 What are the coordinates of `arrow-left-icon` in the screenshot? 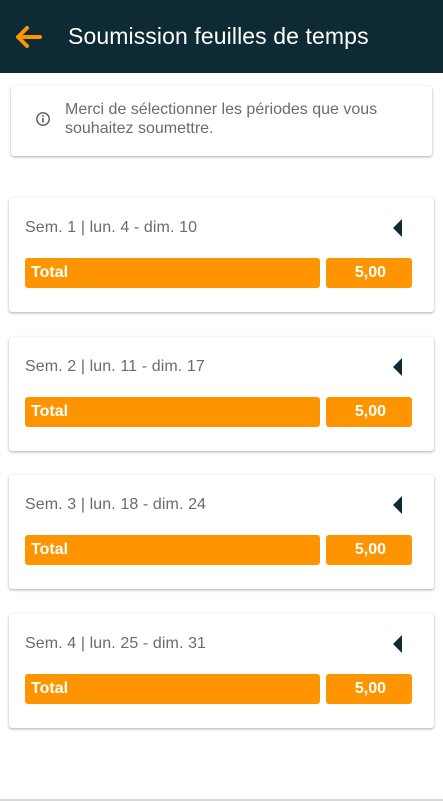 It's located at (29, 36).